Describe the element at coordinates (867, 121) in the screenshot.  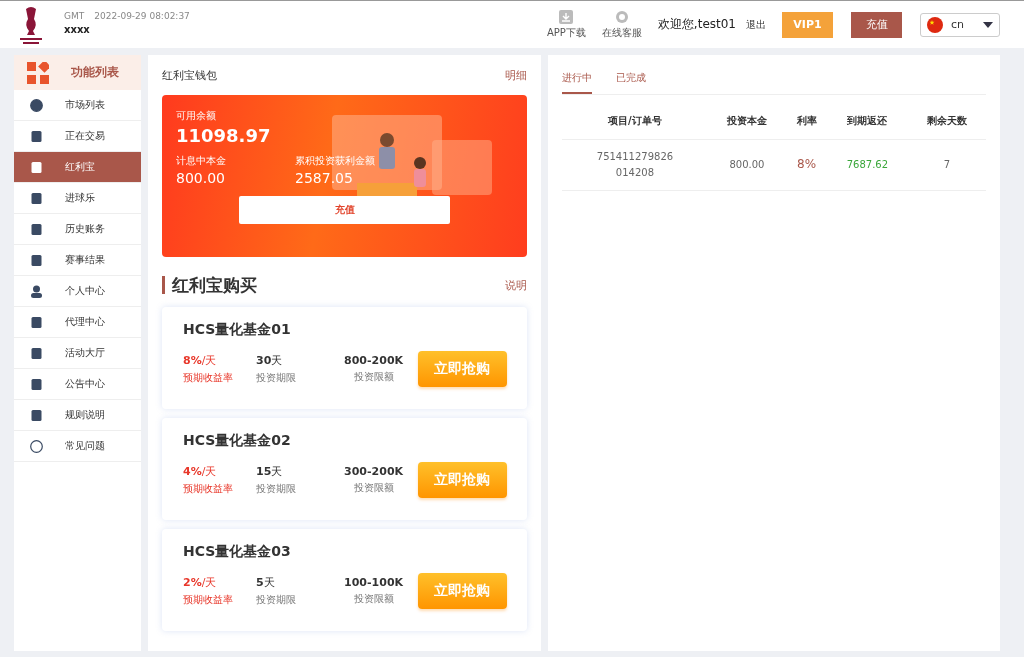
I see `column-header: 到期返还` at that location.